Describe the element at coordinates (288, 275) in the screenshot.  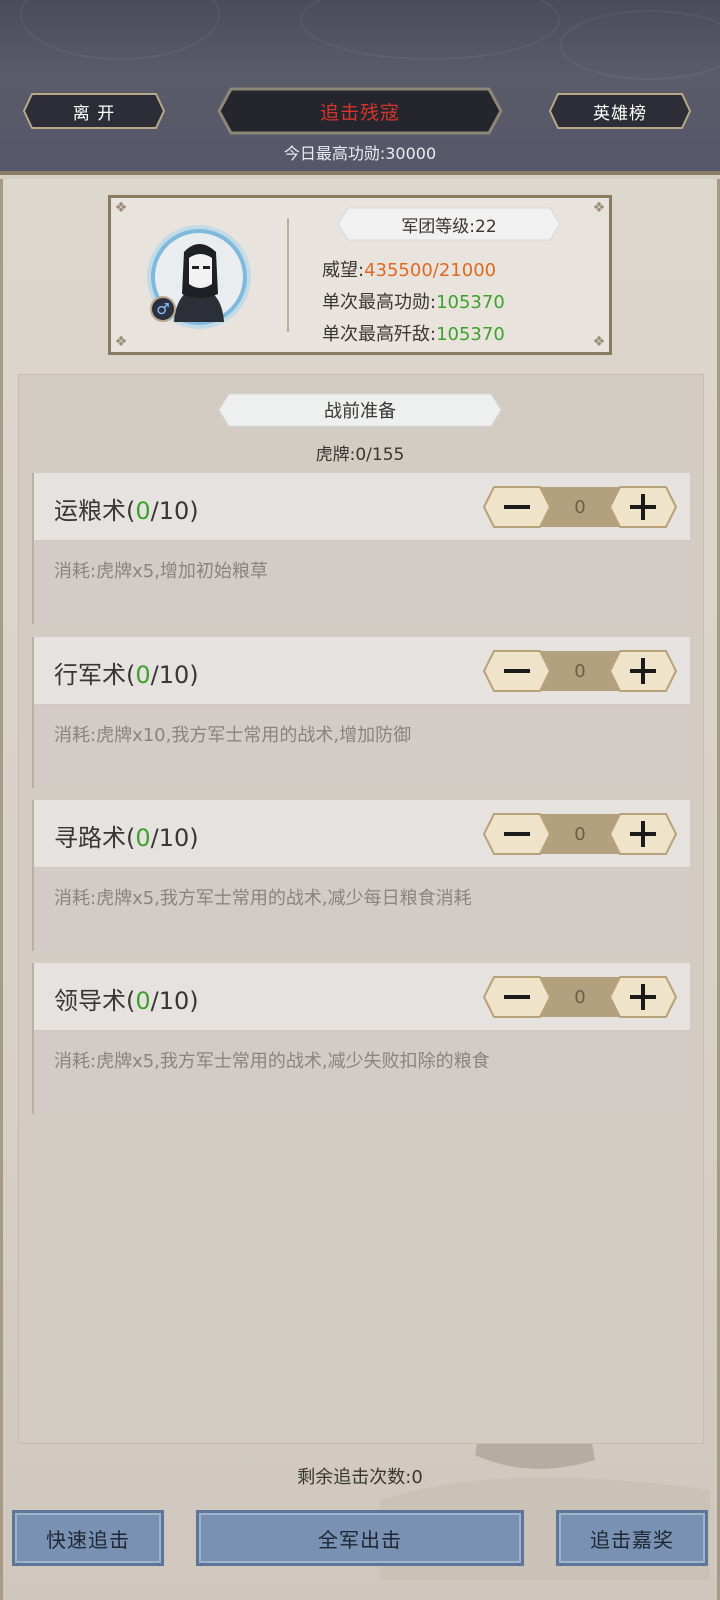
I see `card-divider` at that location.